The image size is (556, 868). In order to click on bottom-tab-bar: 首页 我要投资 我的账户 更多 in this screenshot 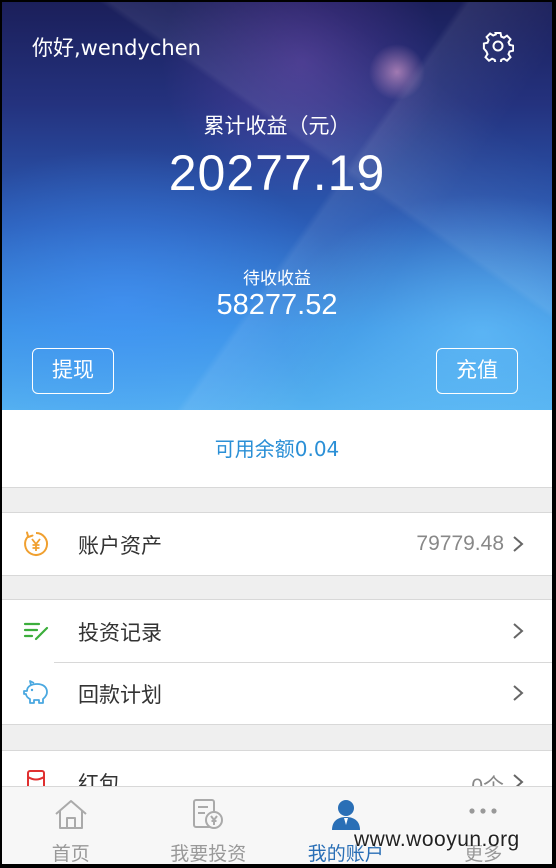, I will do `click(277, 825)`.